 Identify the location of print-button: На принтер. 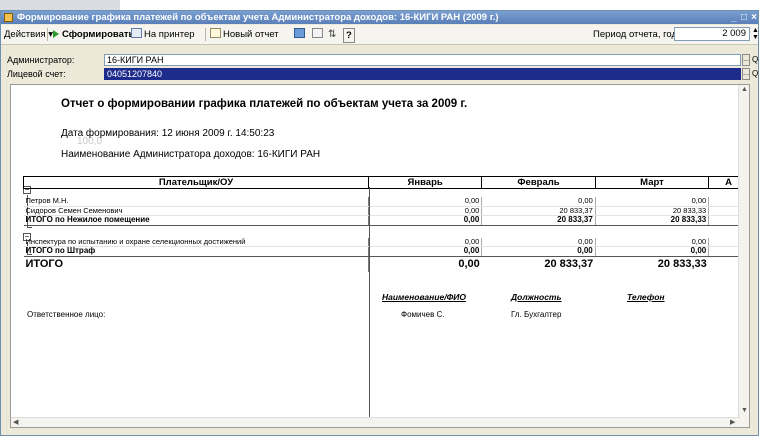
(163, 34).